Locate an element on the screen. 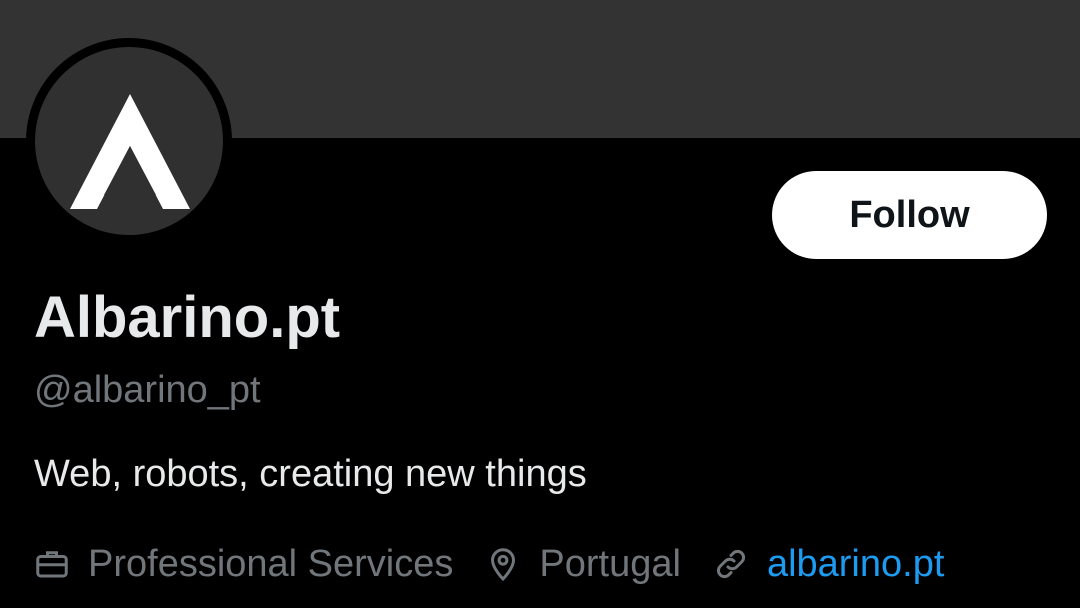 The image size is (1080, 608). avatar is located at coordinates (129, 141).